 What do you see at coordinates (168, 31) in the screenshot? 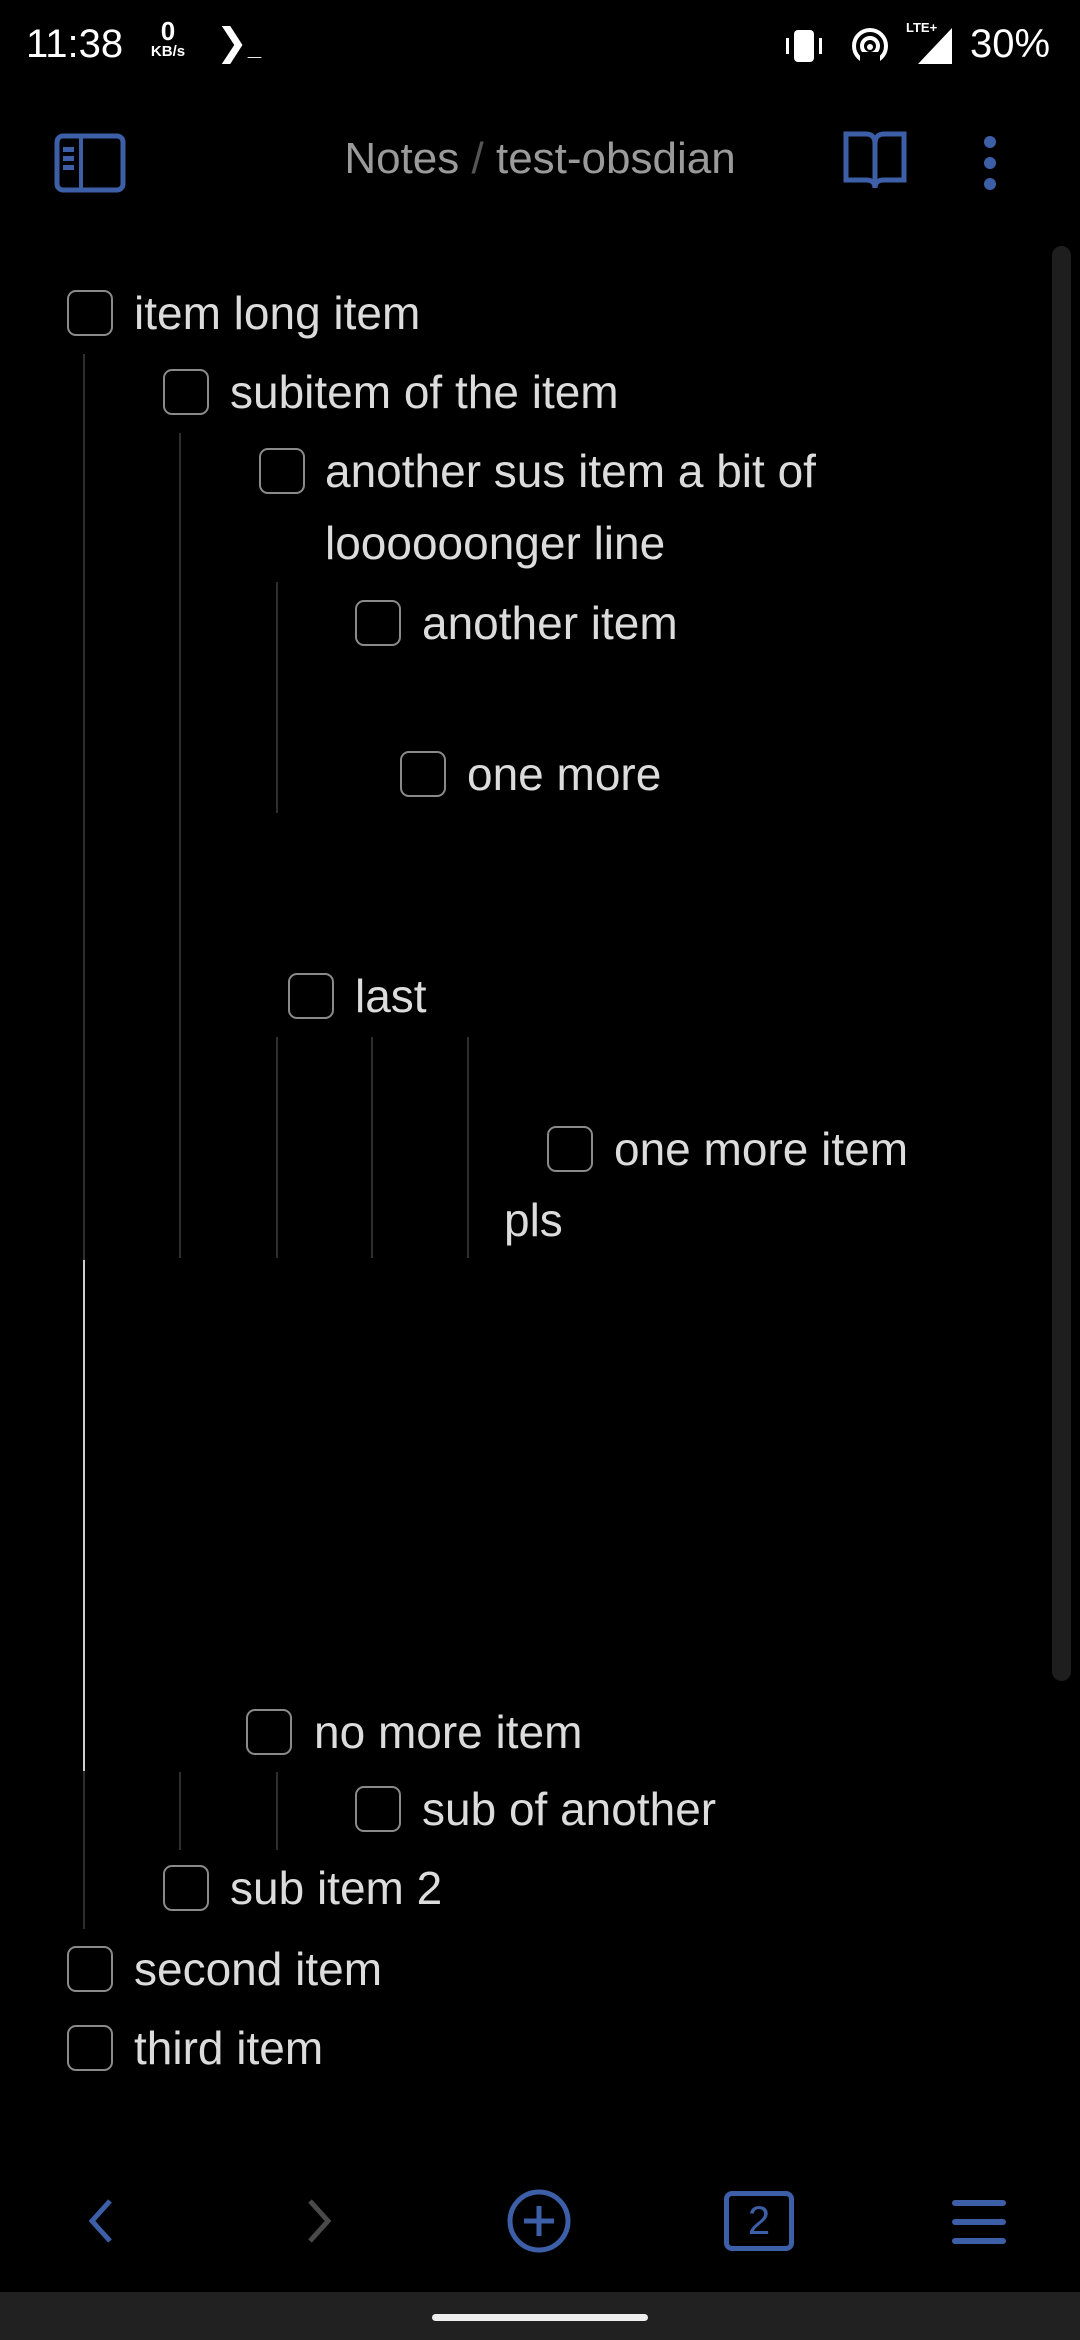
I see `net-speed-value: 0` at bounding box center [168, 31].